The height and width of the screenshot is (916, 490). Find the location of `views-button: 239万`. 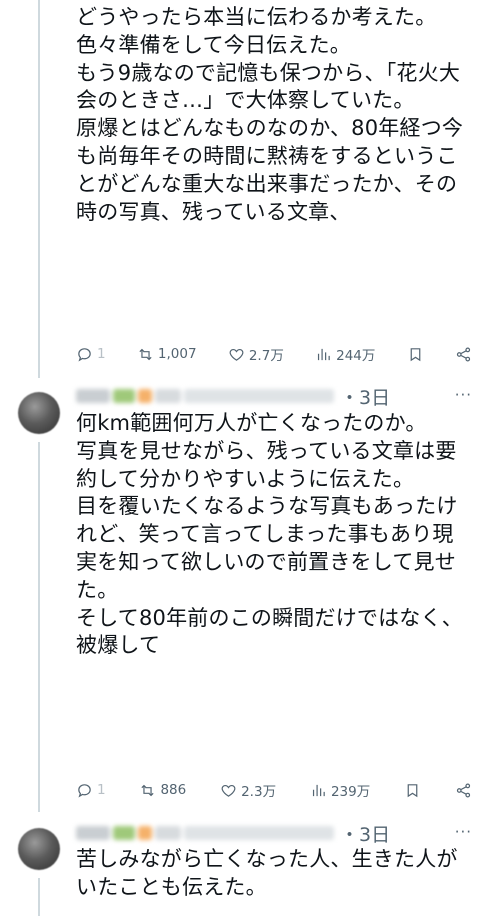

views-button: 239万 is located at coordinates (340, 790).